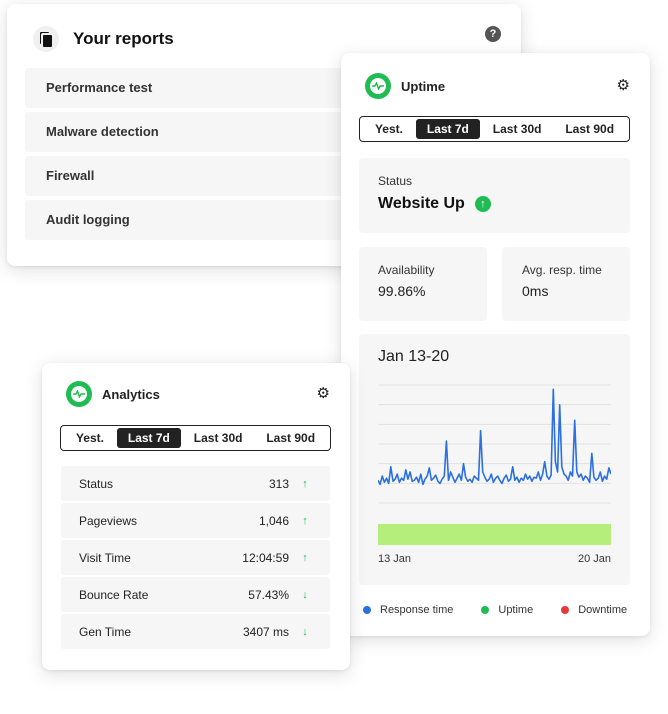 The image size is (668, 714). I want to click on status-panel: Status Website Up ↑, so click(494, 195).